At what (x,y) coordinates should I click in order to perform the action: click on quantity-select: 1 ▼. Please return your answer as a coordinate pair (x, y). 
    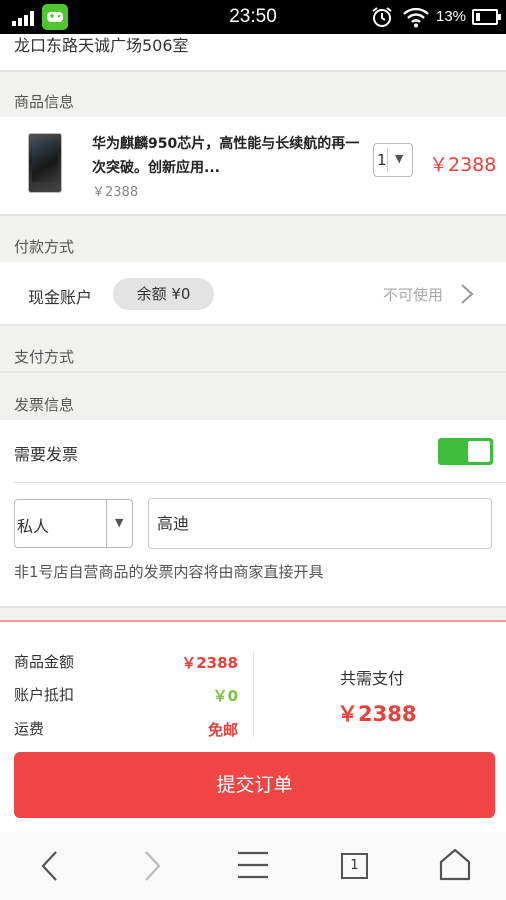
    Looking at the image, I should click on (393, 160).